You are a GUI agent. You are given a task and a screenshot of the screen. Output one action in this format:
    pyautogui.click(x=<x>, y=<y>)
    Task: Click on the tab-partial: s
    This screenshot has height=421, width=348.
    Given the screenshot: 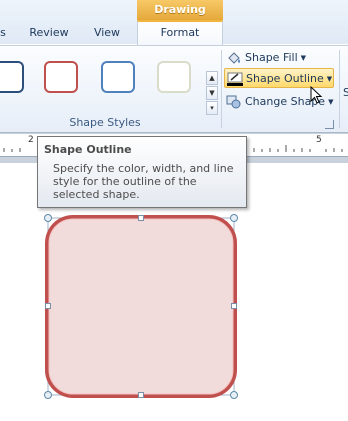 What is the action you would take?
    pyautogui.click(x=5, y=35)
    